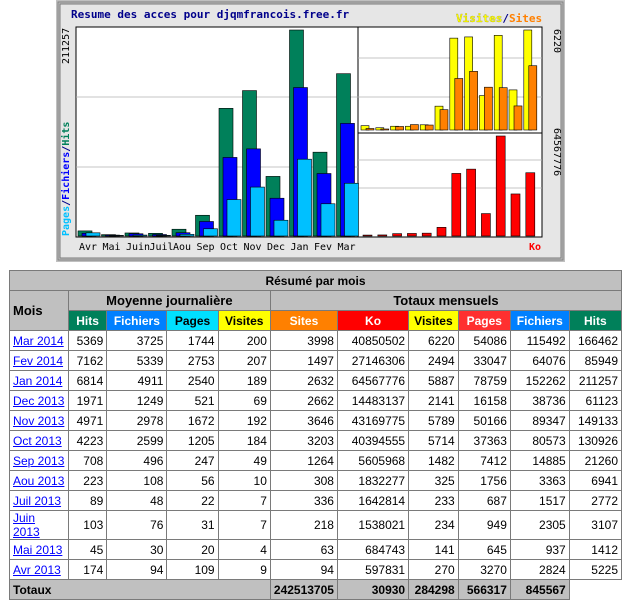 The width and height of the screenshot is (622, 616). I want to click on month-link: Mar 2014, so click(38, 341).